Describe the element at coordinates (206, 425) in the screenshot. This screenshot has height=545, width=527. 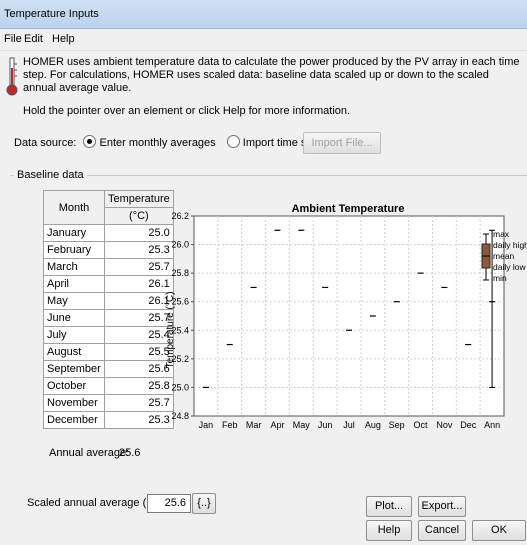
I see `x-tick-label: Jan` at that location.